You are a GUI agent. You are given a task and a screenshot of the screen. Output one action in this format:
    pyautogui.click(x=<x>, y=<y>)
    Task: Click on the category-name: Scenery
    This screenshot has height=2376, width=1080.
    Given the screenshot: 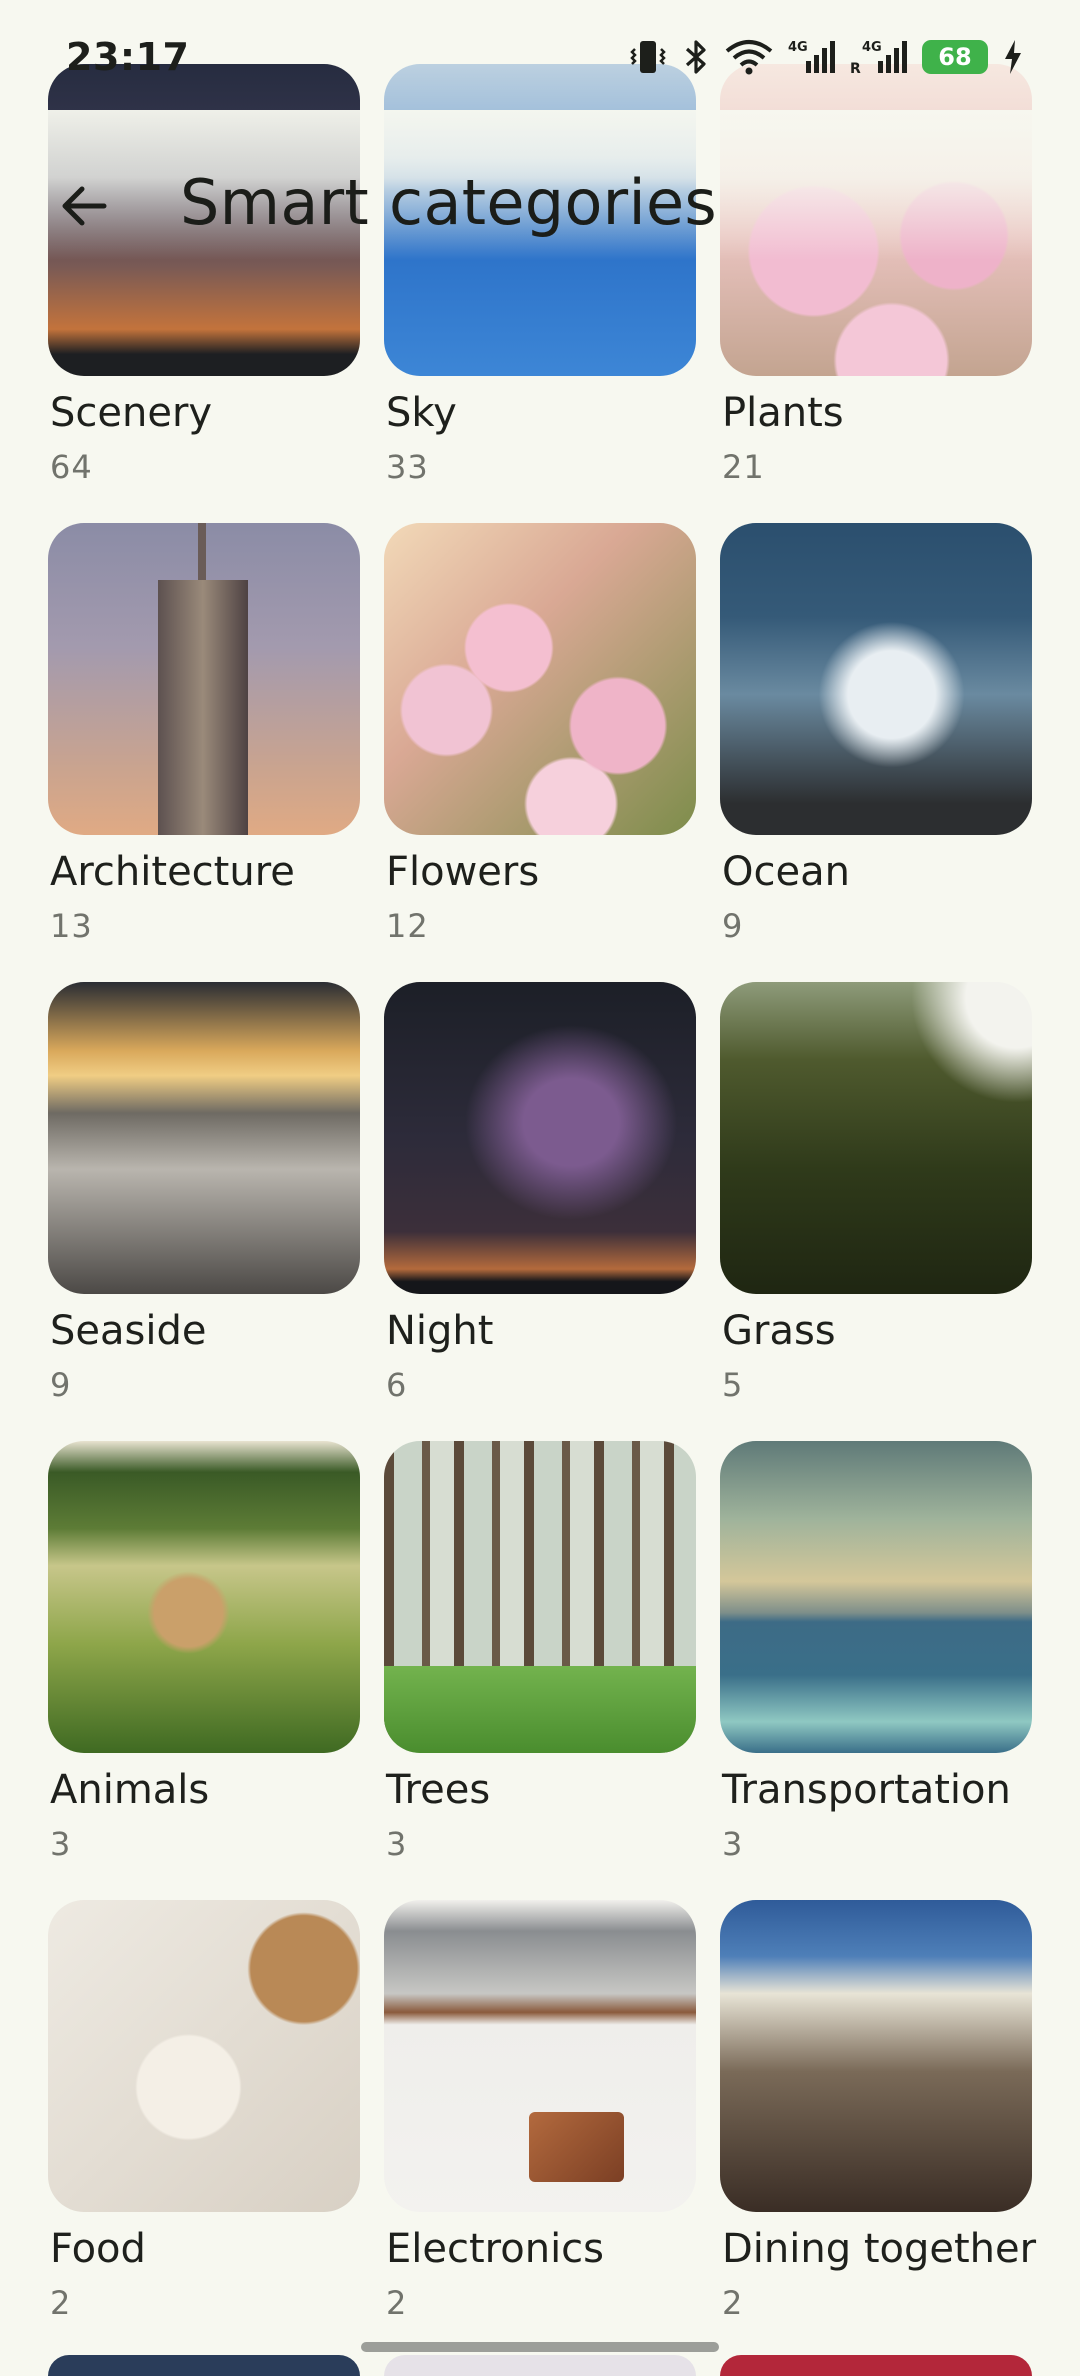 What is the action you would take?
    pyautogui.click(x=131, y=413)
    